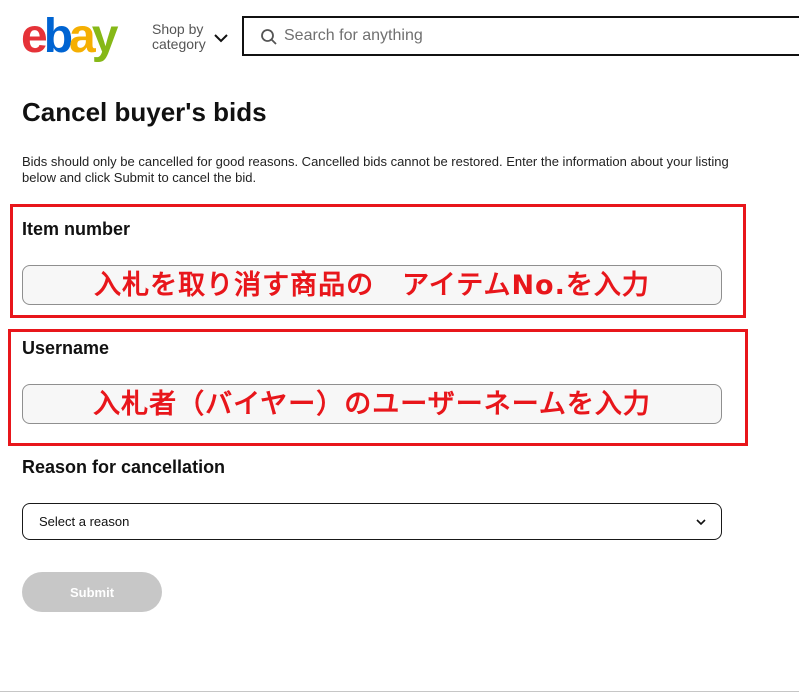 The width and height of the screenshot is (799, 693). I want to click on item-number-annotation: 入札を取り消す商品の アイテムNo.を入力, so click(372, 285).